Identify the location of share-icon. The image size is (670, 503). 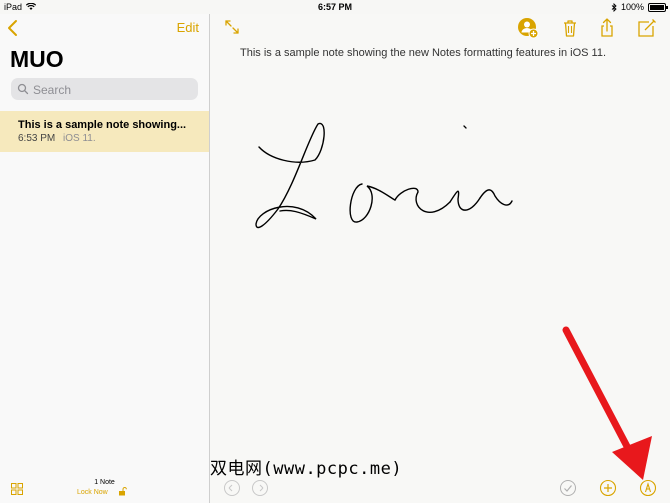
(607, 28).